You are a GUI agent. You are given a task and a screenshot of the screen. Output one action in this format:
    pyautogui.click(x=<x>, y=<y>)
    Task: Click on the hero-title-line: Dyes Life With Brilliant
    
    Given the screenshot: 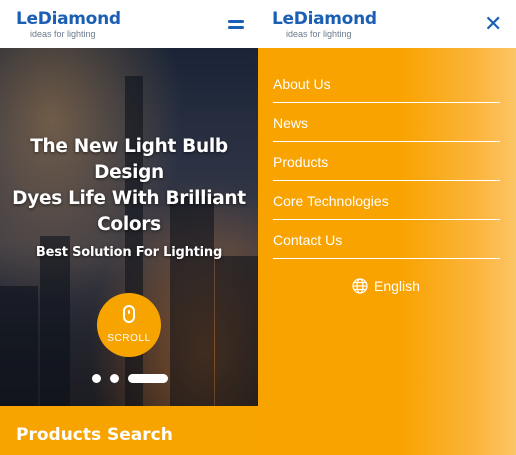 What is the action you would take?
    pyautogui.click(x=129, y=198)
    